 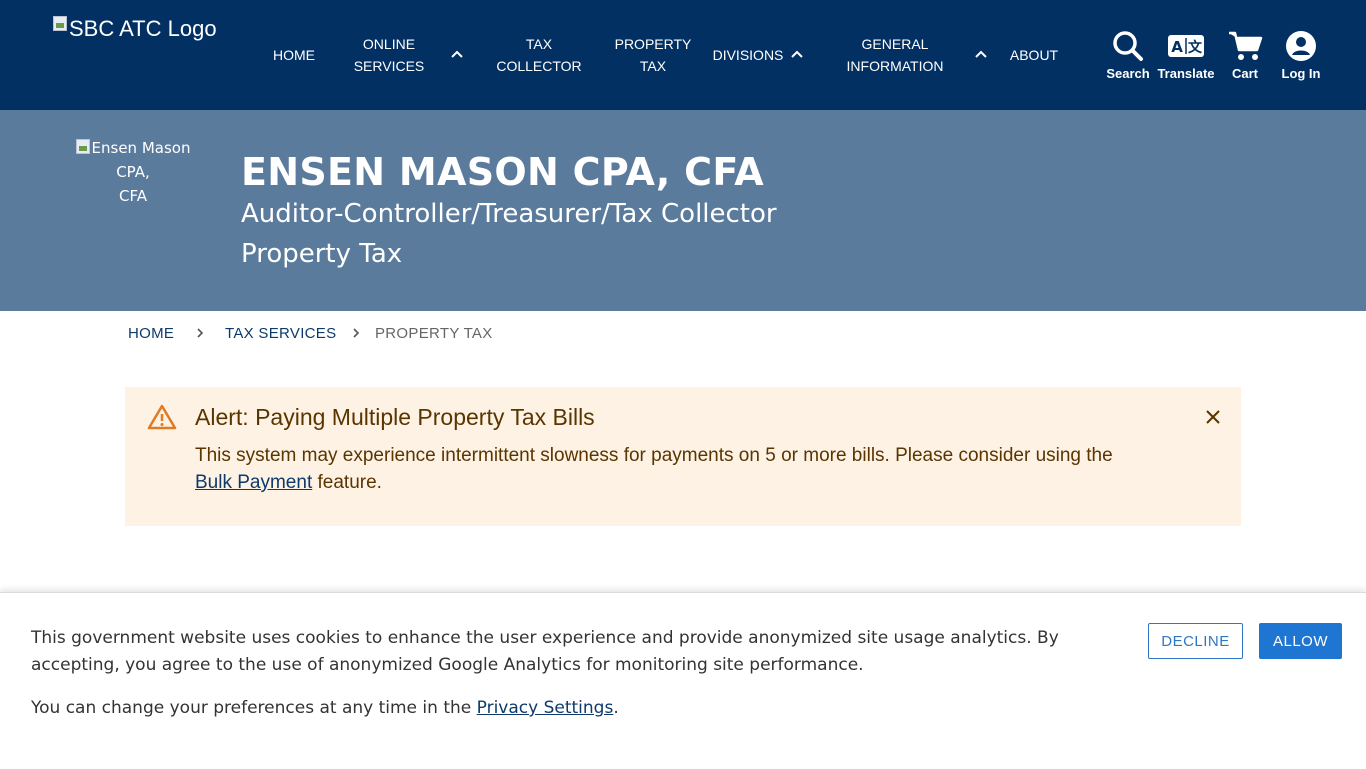 I want to click on search-icon, so click(x=1128, y=46).